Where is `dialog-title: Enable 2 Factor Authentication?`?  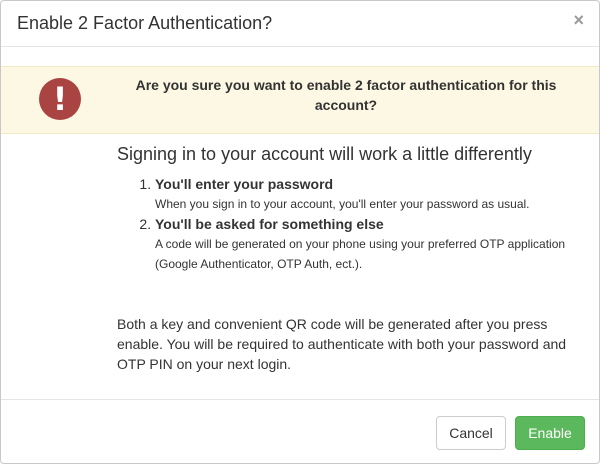 dialog-title: Enable 2 Factor Authentication? is located at coordinates (145, 23).